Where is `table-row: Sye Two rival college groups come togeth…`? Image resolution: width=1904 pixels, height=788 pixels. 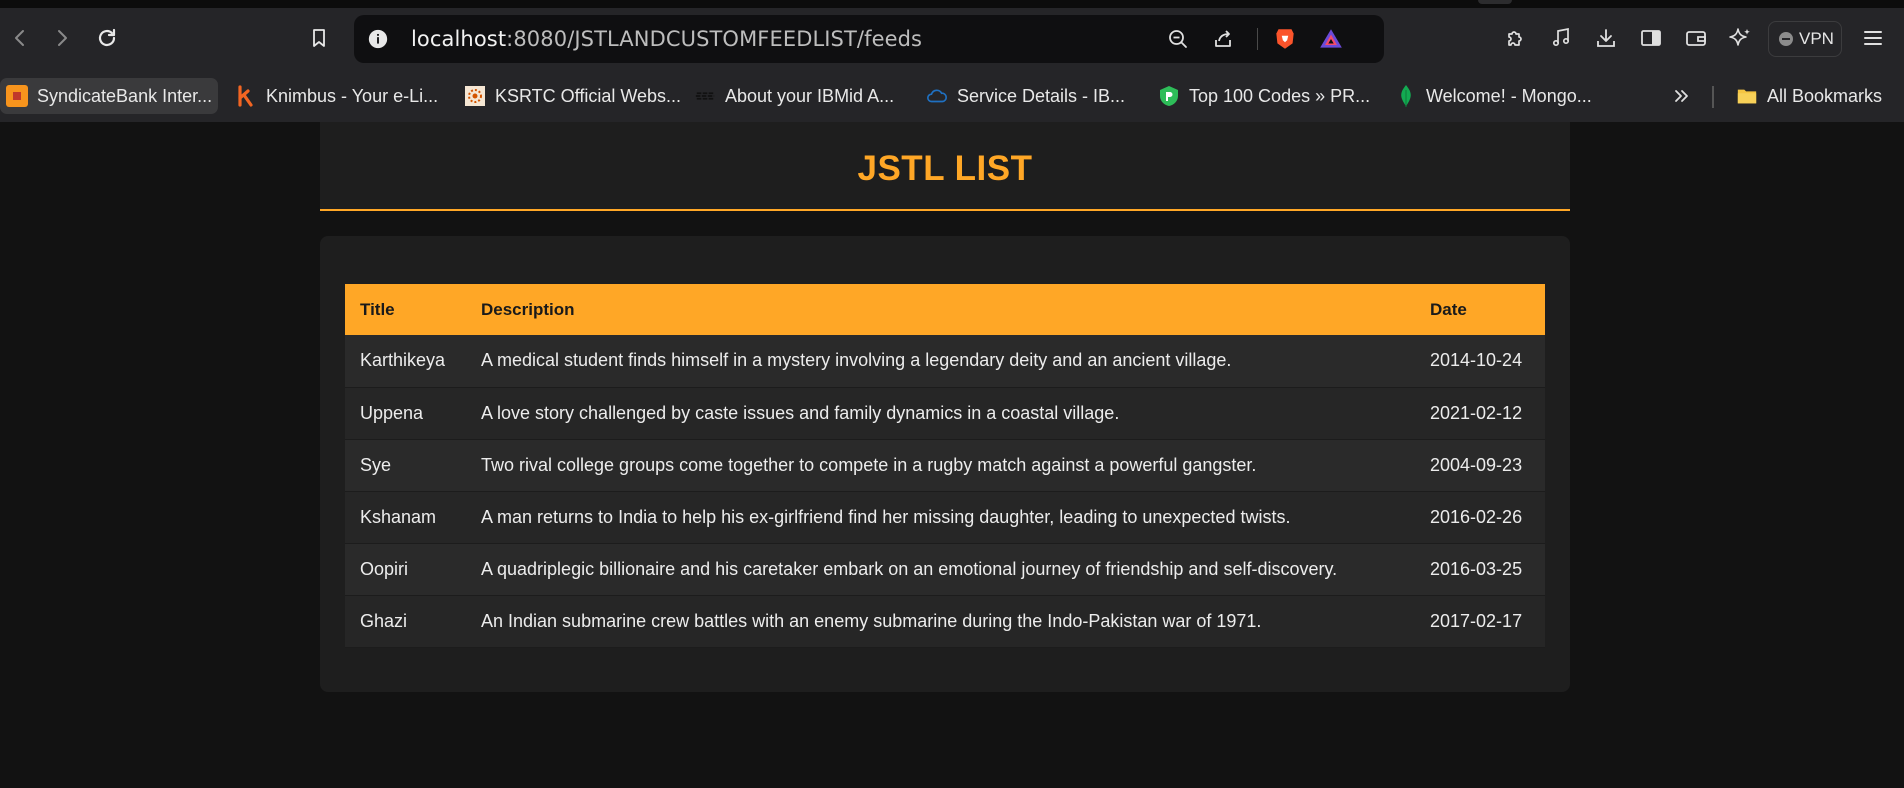
table-row: Sye Two rival college groups come togeth… is located at coordinates (945, 465).